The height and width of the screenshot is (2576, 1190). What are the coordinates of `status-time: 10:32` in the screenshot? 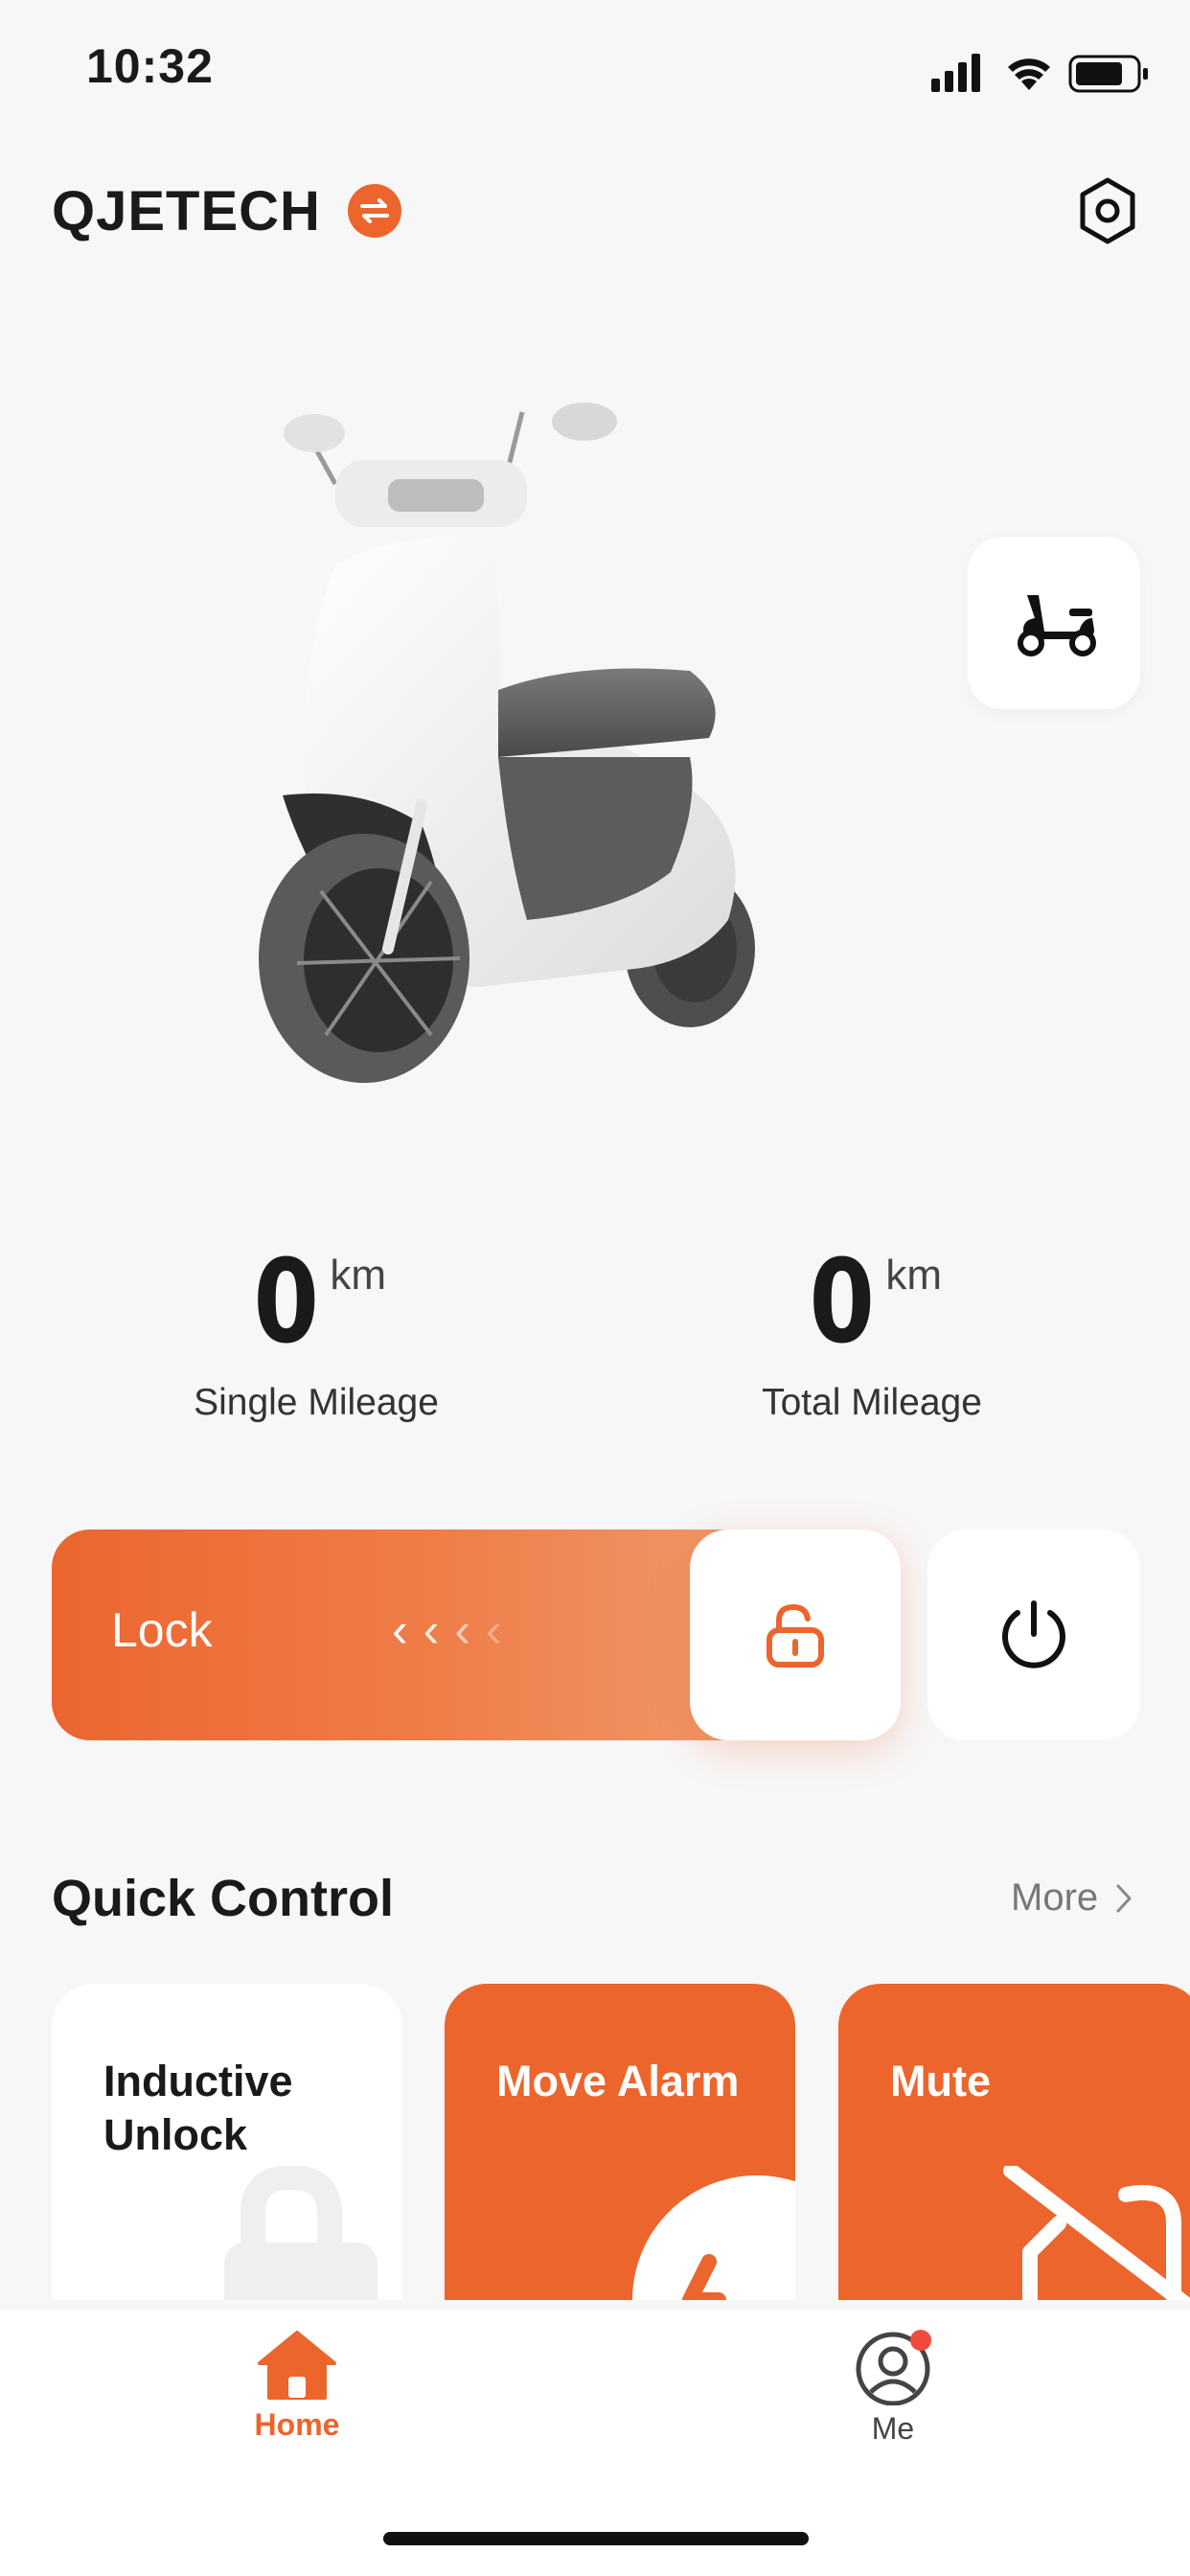 It's located at (150, 66).